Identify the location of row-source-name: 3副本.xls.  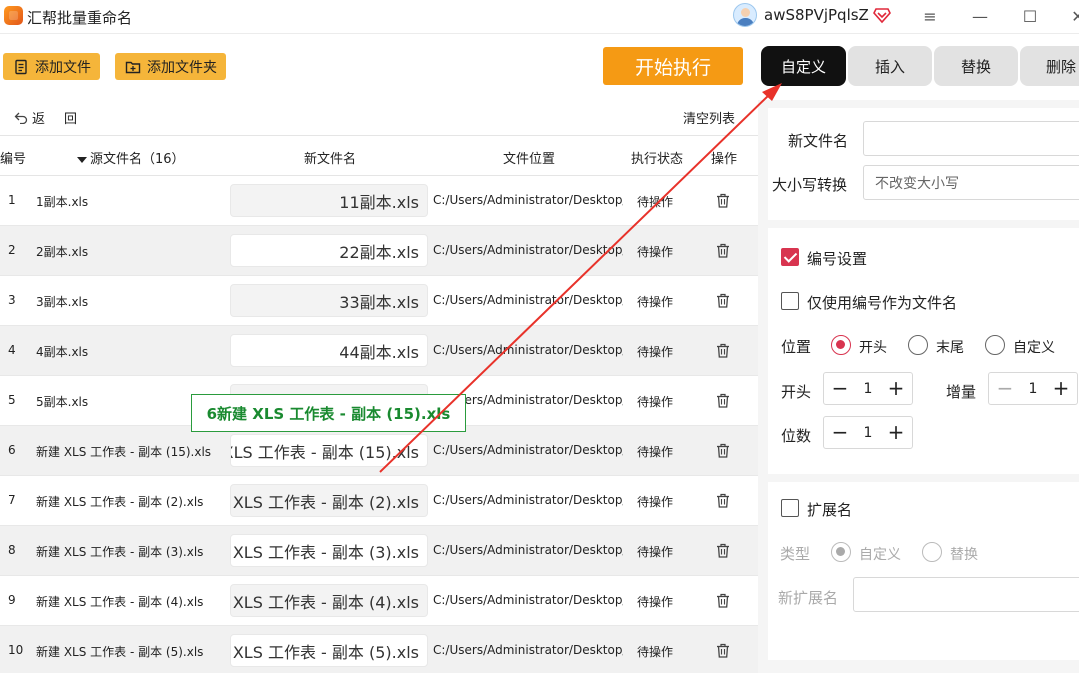
(62, 302).